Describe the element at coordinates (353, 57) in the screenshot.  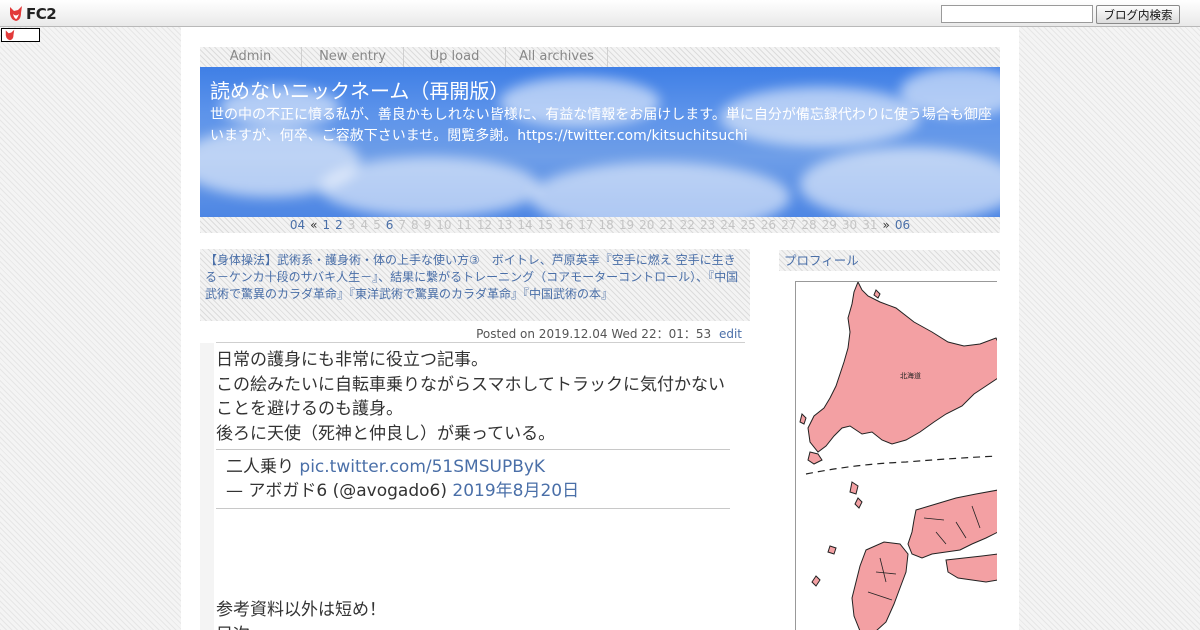
I see `nav-new-entry: New entry` at that location.